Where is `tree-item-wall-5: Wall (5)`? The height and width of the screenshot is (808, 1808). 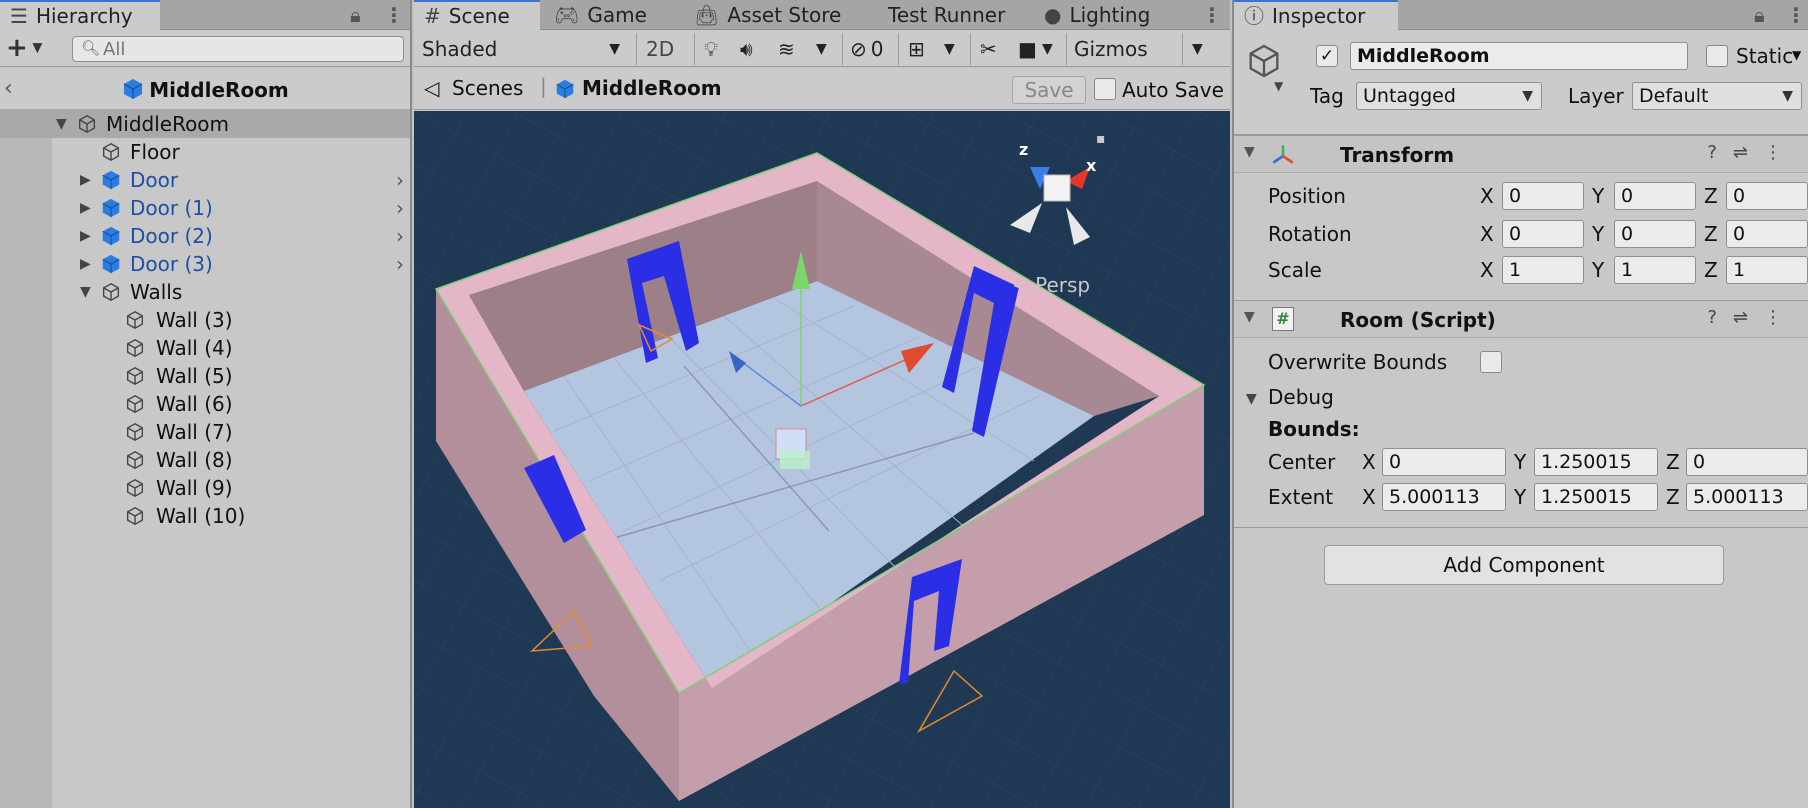 tree-item-wall-5: Wall (5) is located at coordinates (205, 376).